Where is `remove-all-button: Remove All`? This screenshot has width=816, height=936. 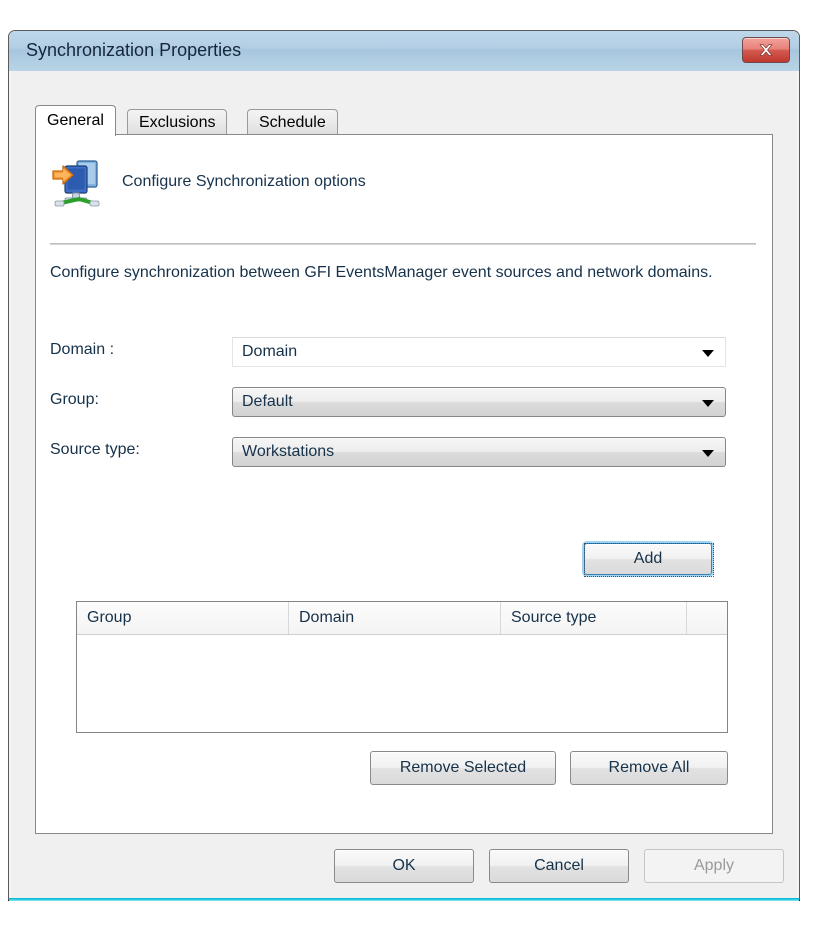 remove-all-button: Remove All is located at coordinates (649, 768).